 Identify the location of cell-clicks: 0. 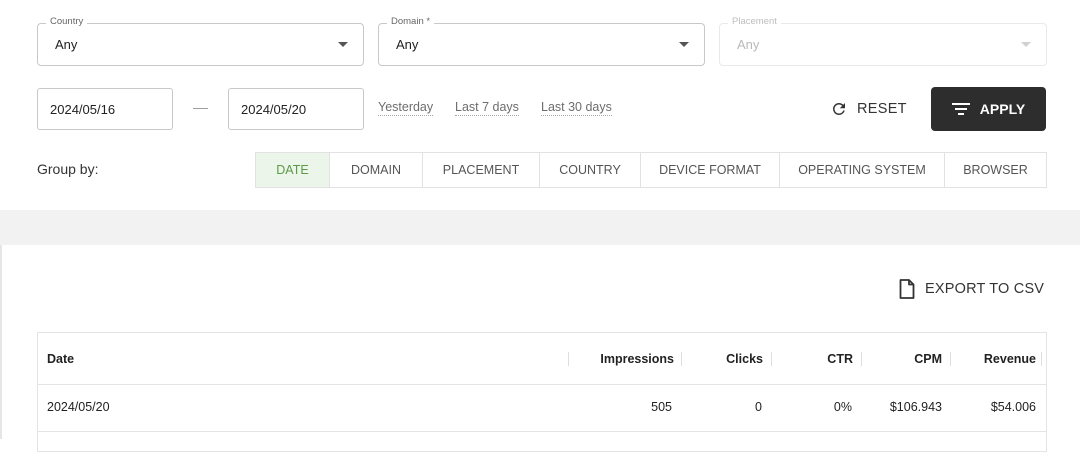
(758, 407).